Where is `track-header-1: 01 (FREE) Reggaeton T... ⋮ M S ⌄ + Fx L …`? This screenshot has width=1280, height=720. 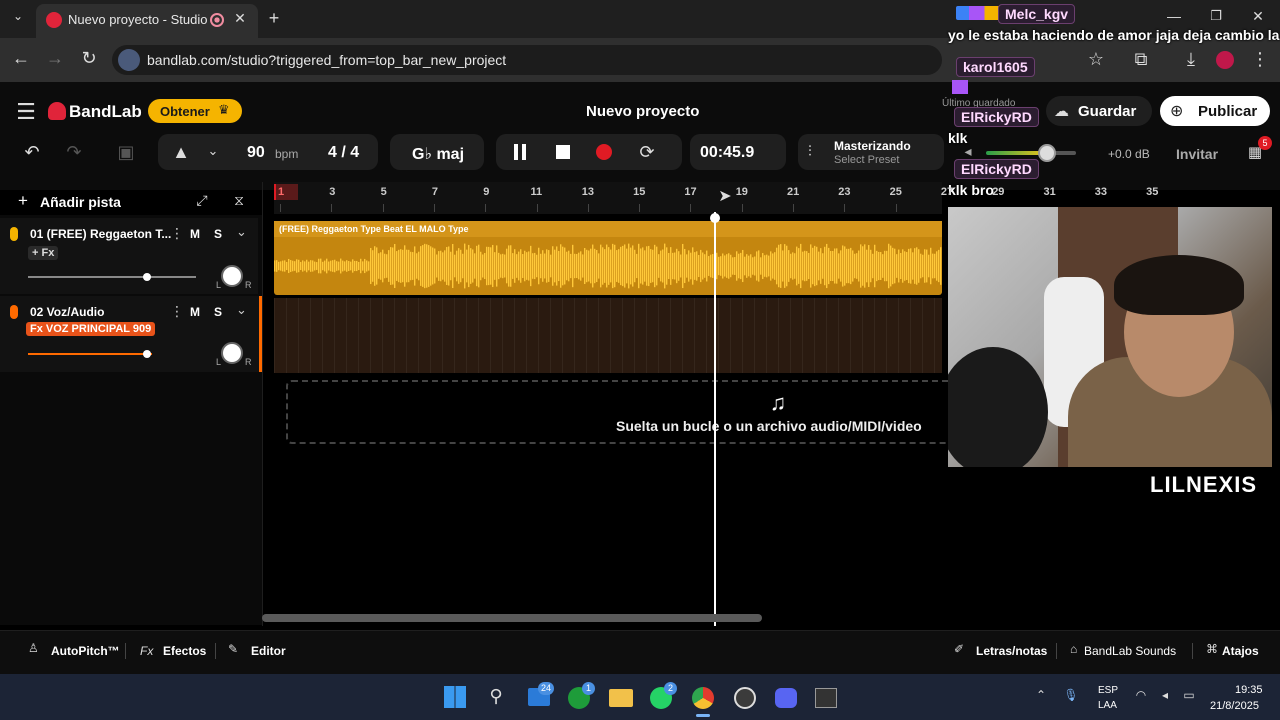 track-header-1: 01 (FREE) Reggaeton T... ⋮ M S ⌄ + Fx L … is located at coordinates (129, 256).